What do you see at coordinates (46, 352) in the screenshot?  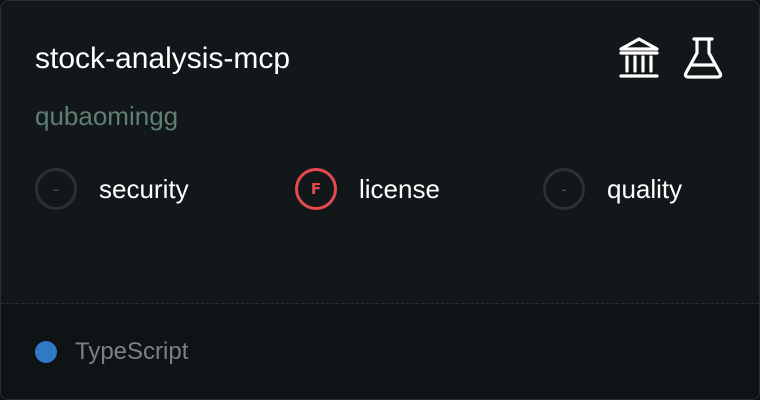 I see `language-color-dot` at bounding box center [46, 352].